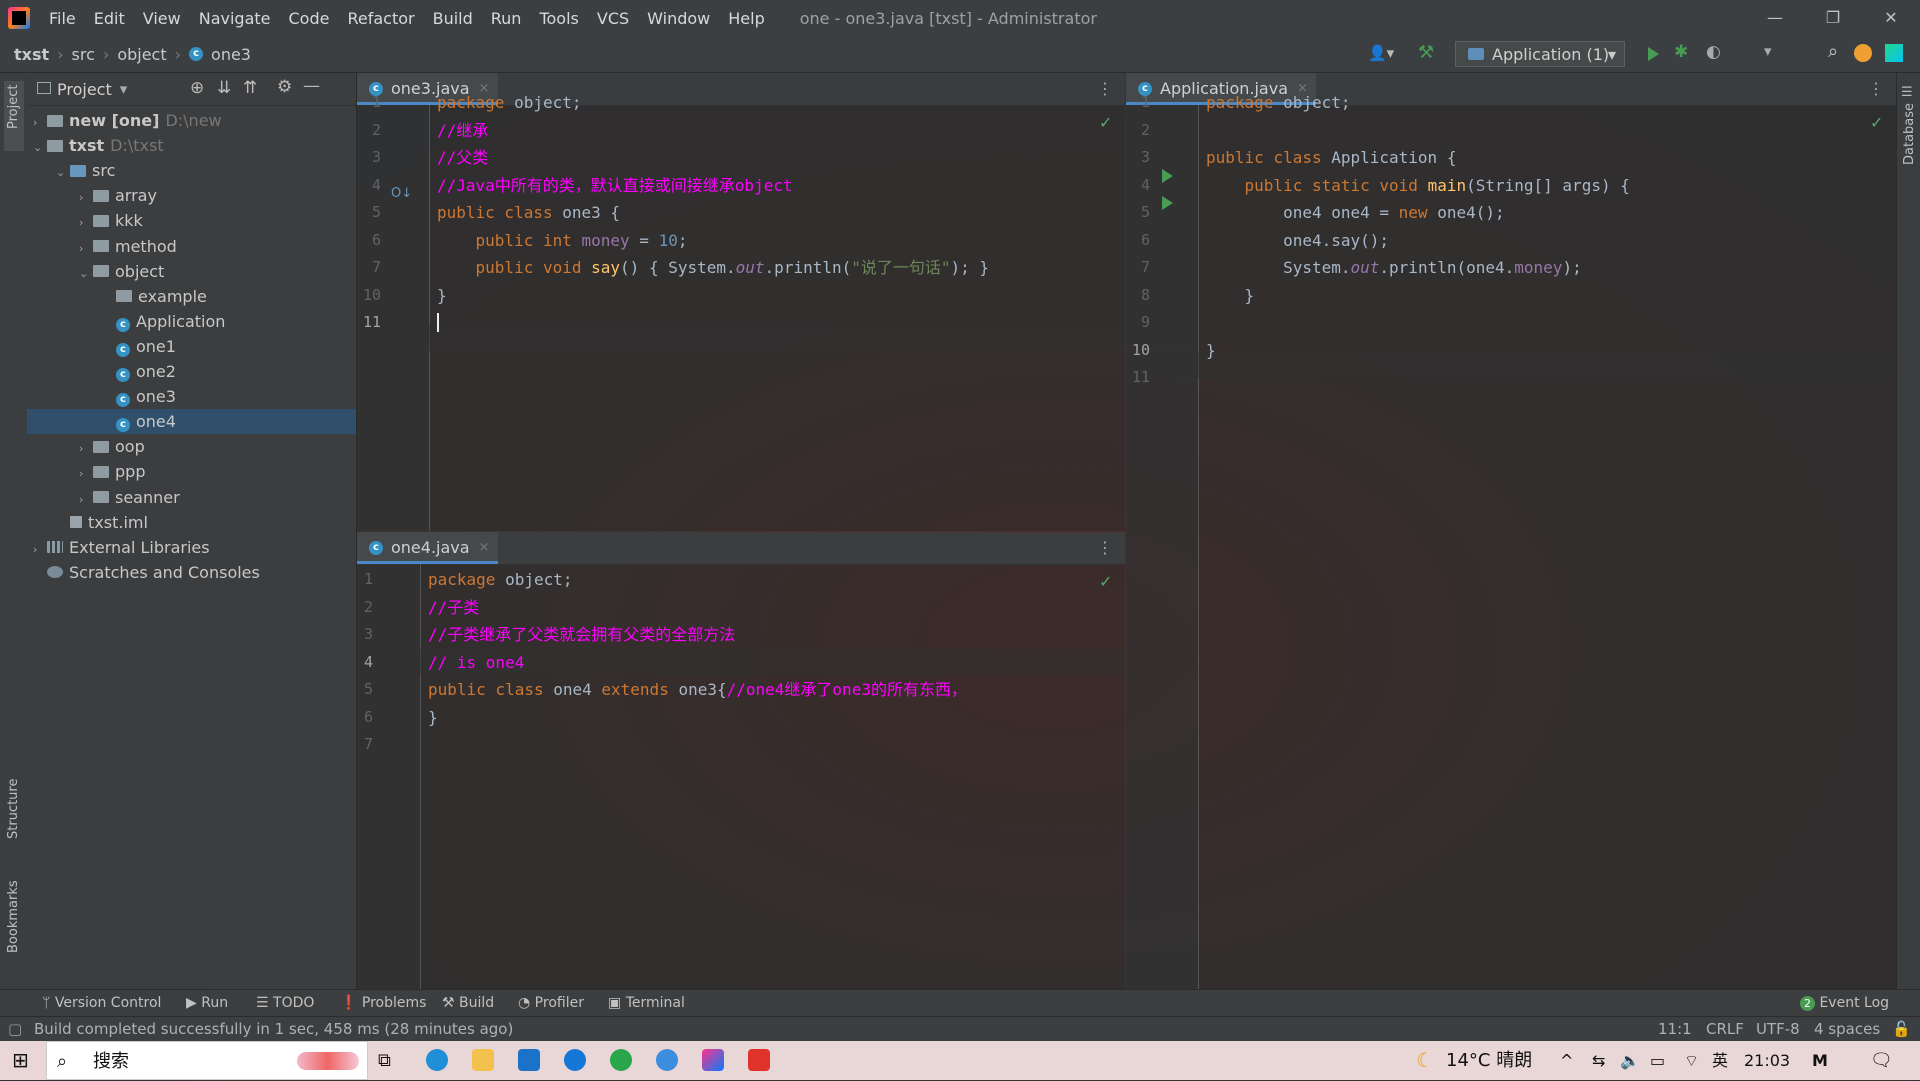 This screenshot has width=1920, height=1081. Describe the element at coordinates (646, 1003) in the screenshot. I see `terminal-tool: ▣ Terminal` at that location.